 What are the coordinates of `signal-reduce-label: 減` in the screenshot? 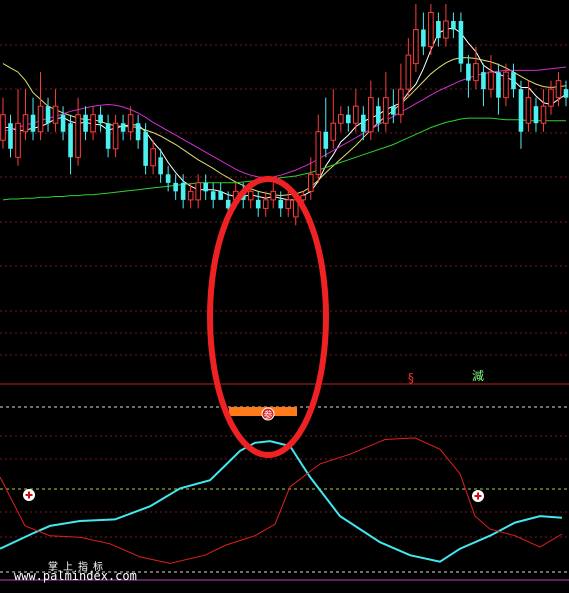 It's located at (478, 376).